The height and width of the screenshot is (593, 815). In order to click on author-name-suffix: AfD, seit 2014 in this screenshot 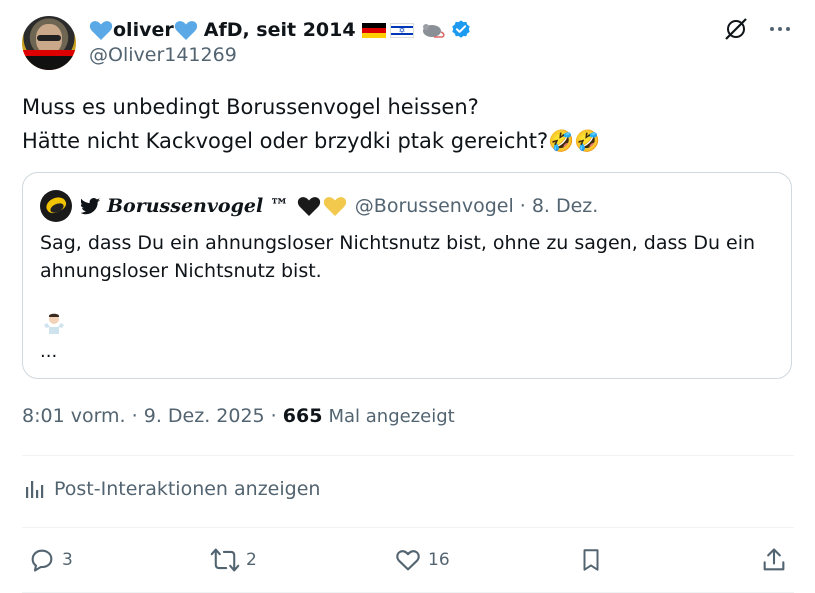, I will do `click(280, 30)`.